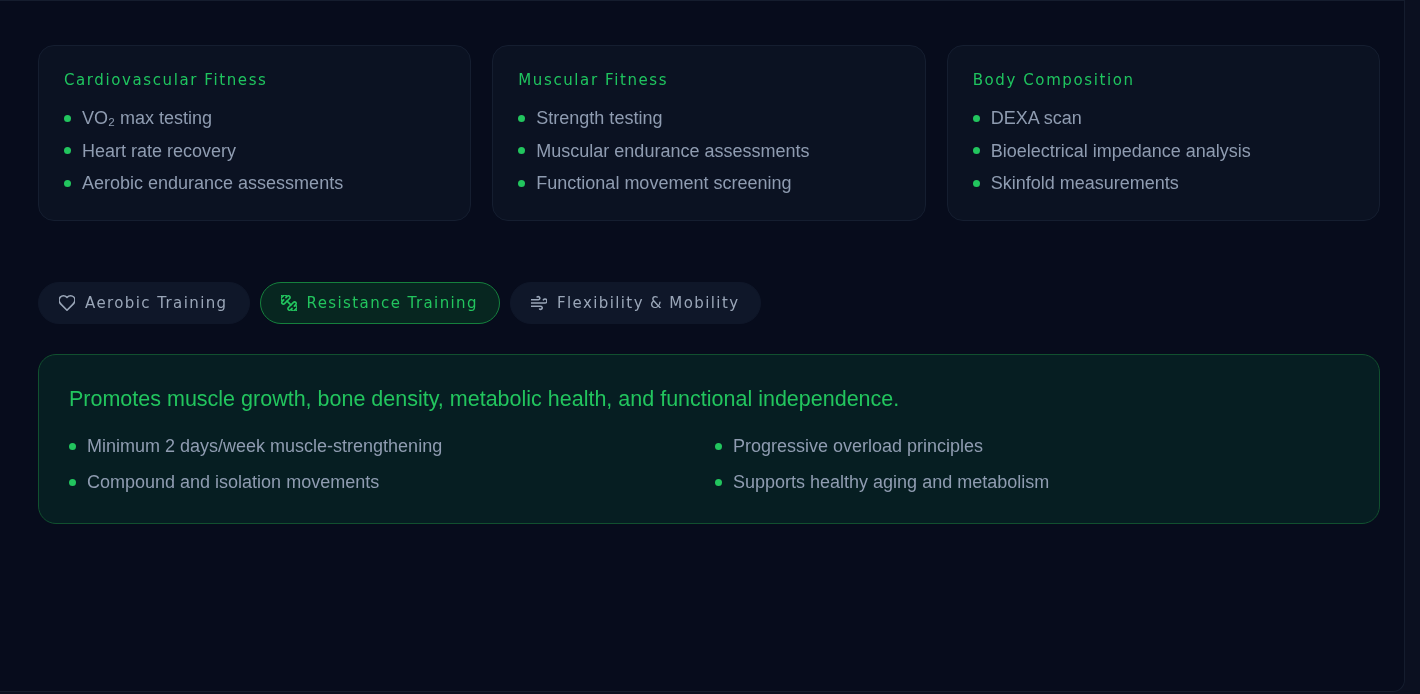 The height and width of the screenshot is (694, 1420). What do you see at coordinates (166, 80) in the screenshot?
I see `card-title: Cardiovascular Fitness` at bounding box center [166, 80].